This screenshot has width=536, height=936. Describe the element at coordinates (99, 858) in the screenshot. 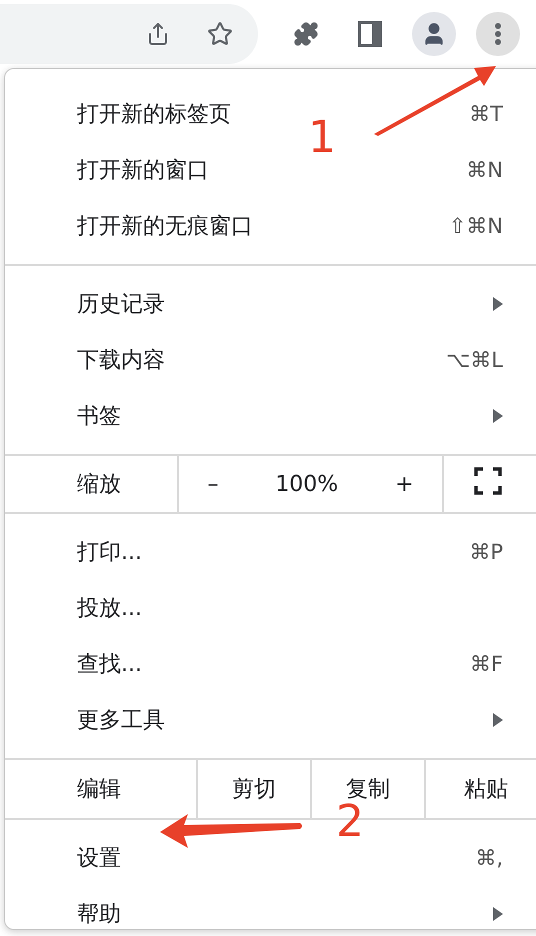

I see `menu-item: 设置` at that location.